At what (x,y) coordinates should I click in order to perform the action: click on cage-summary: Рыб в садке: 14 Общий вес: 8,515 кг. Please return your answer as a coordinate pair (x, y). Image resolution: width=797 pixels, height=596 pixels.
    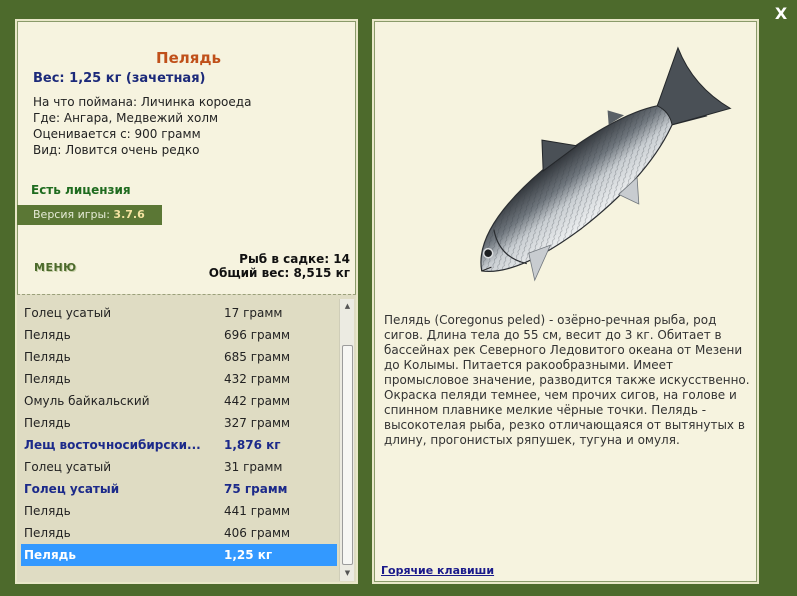
    Looking at the image, I should click on (279, 266).